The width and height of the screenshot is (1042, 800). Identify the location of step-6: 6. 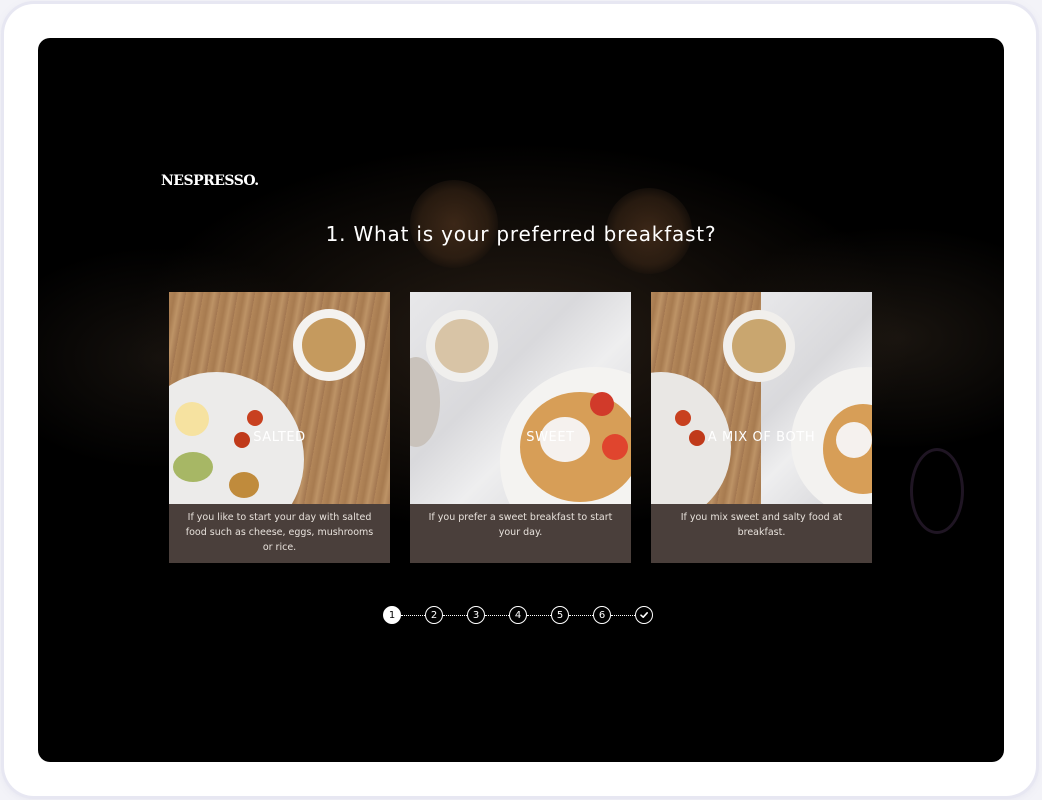
(602, 615).